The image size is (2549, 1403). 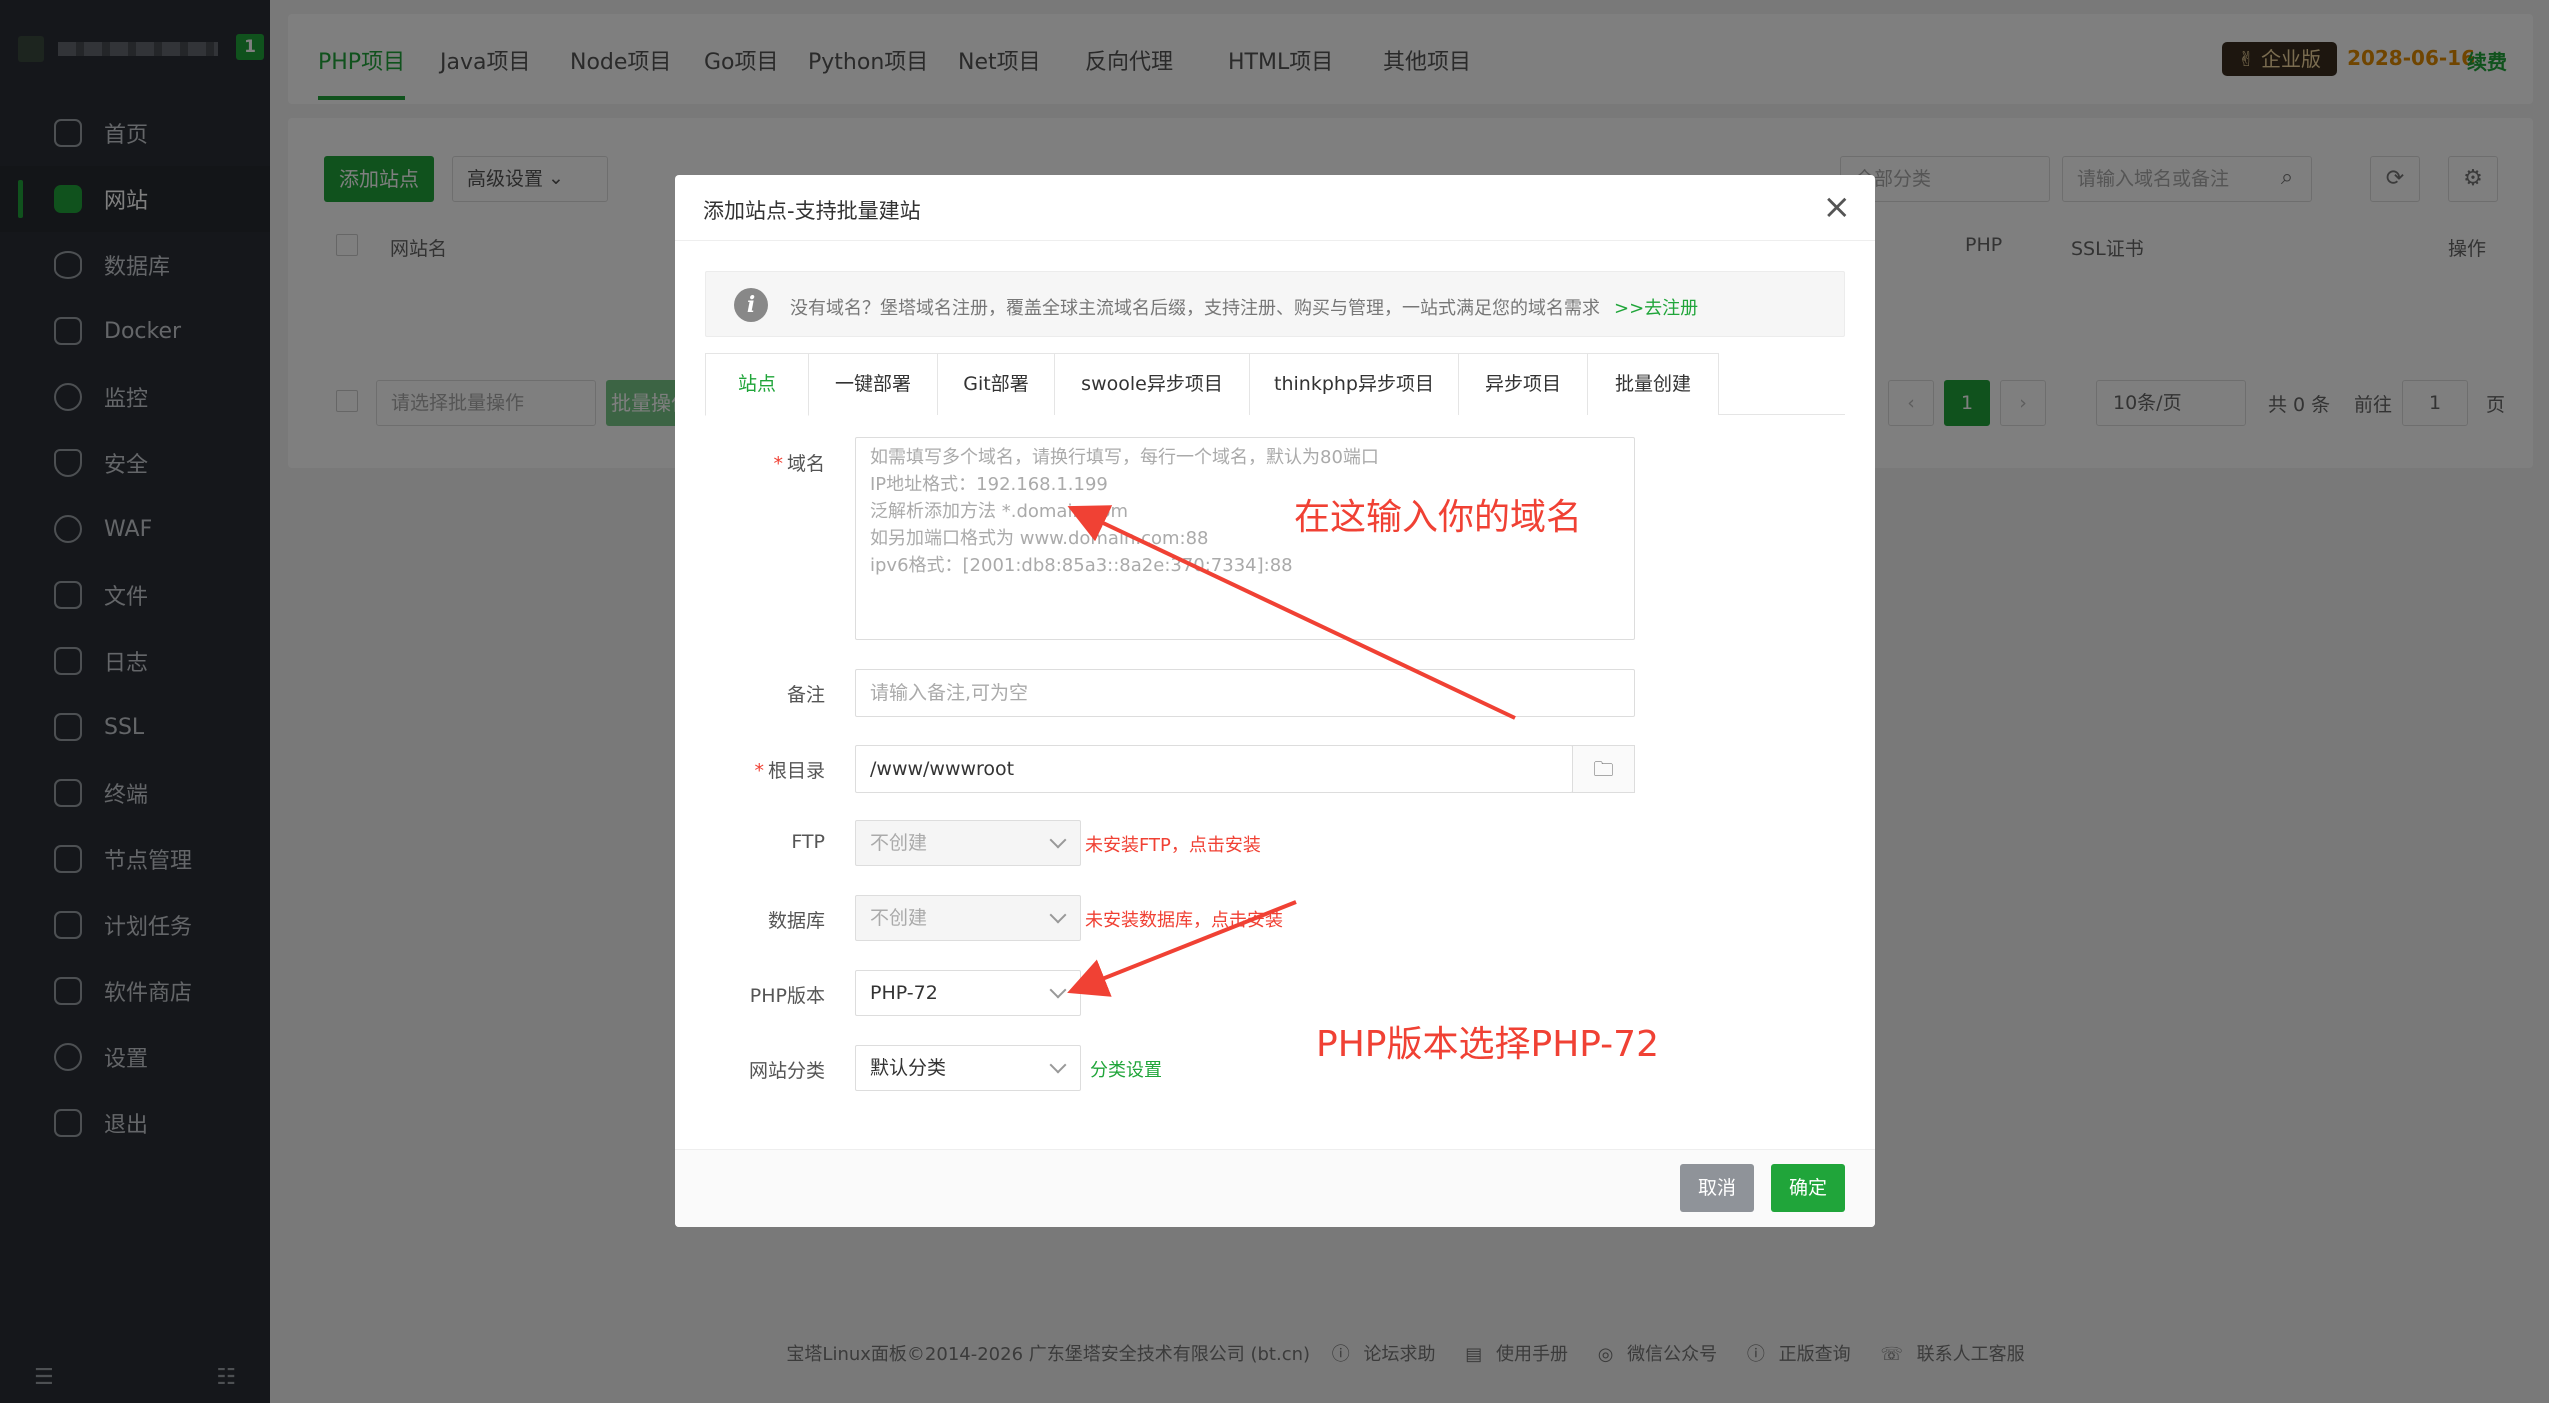 What do you see at coordinates (1126, 1069) in the screenshot?
I see `category-settings-link: 分类设置` at bounding box center [1126, 1069].